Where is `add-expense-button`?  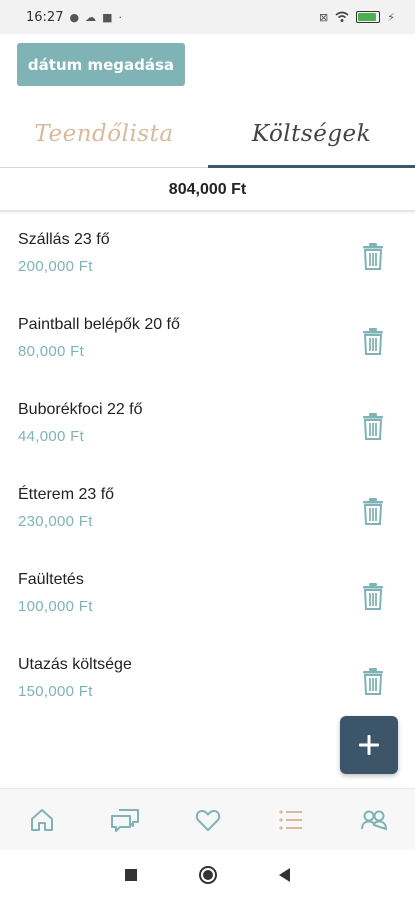
add-expense-button is located at coordinates (369, 745).